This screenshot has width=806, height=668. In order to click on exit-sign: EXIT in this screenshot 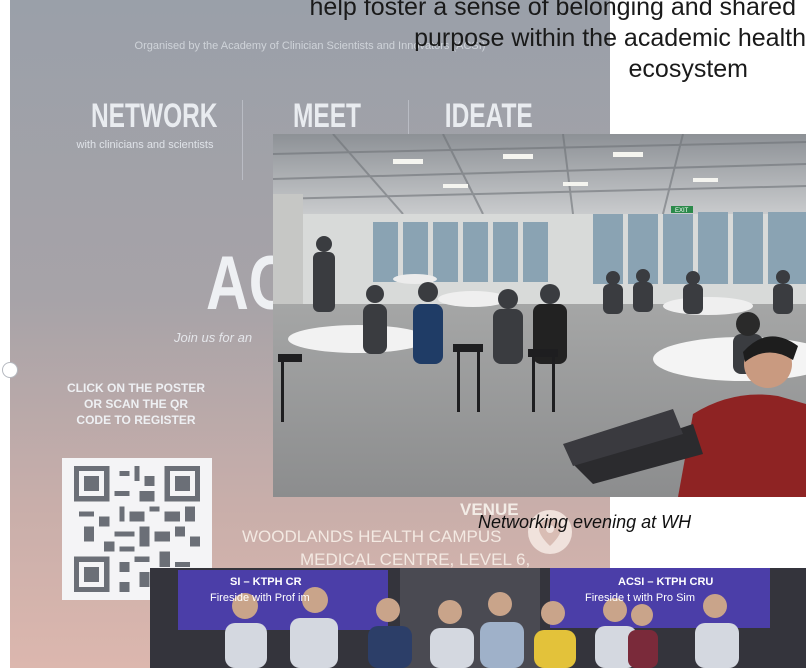, I will do `click(682, 211)`.